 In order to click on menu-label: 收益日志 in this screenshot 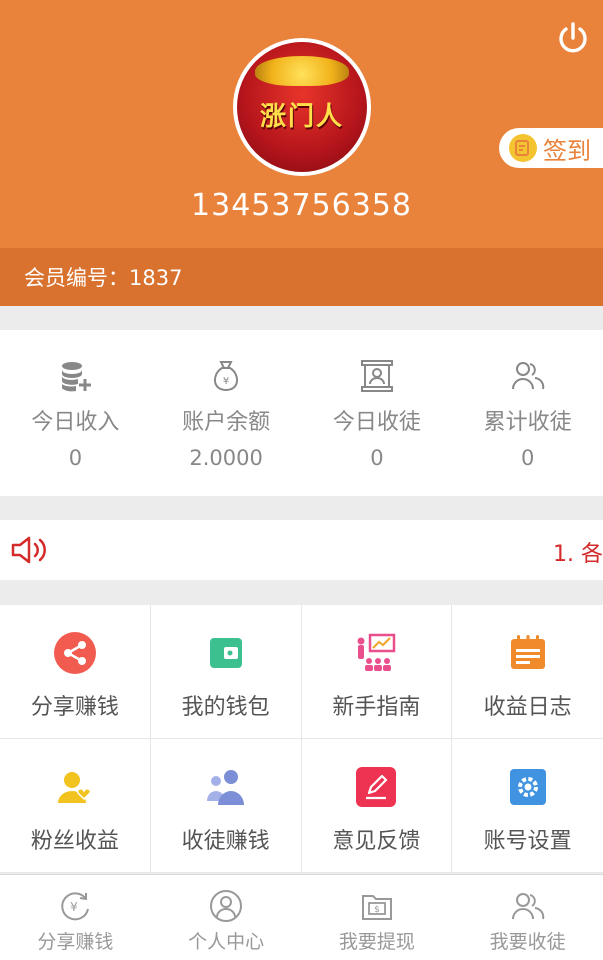, I will do `click(527, 707)`.